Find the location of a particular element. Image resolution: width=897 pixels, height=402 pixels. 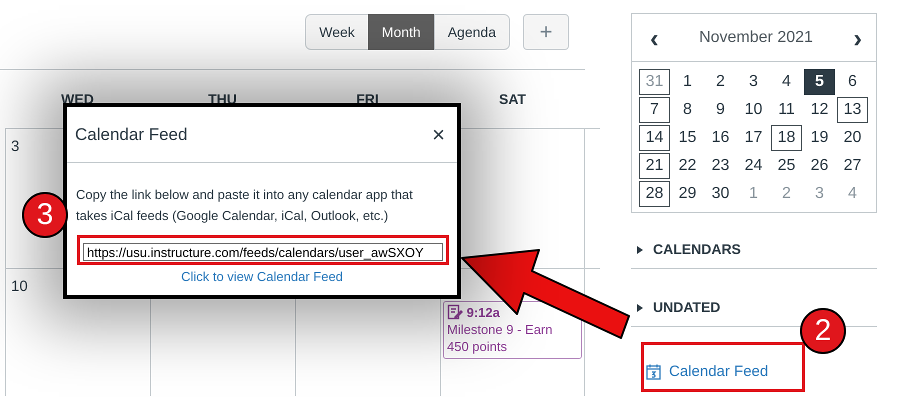

calendar-day: 8 is located at coordinates (687, 110).